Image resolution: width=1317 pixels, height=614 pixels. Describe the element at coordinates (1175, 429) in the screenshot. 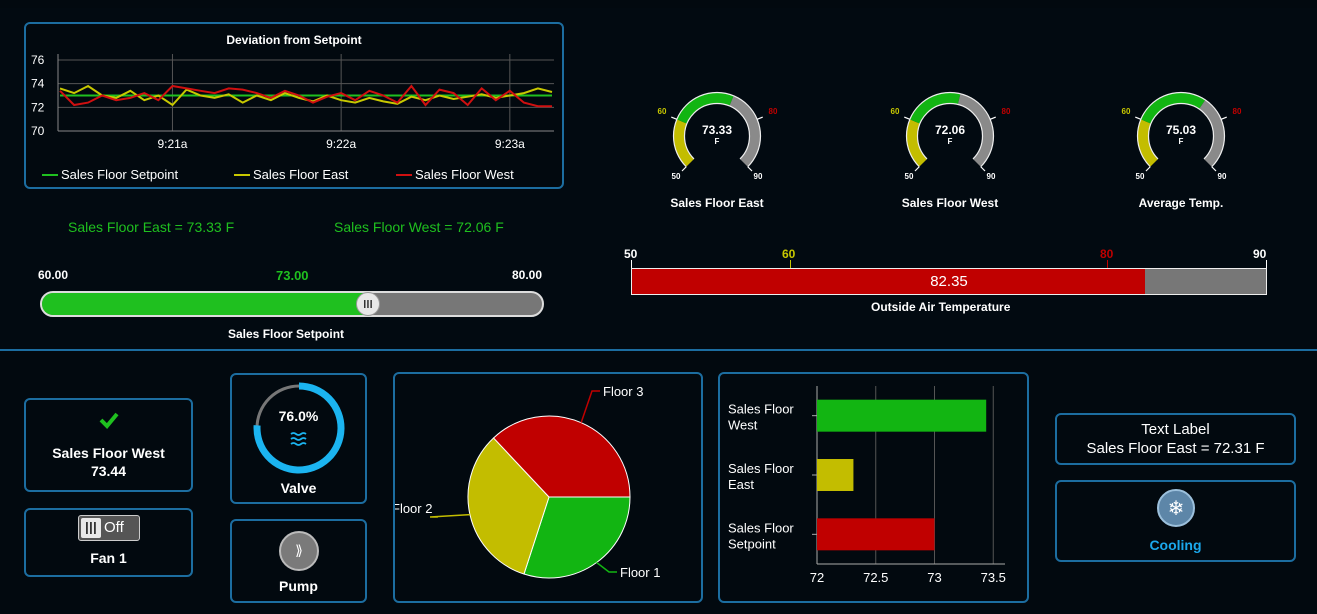

I see `text-label-title: Text Label` at that location.